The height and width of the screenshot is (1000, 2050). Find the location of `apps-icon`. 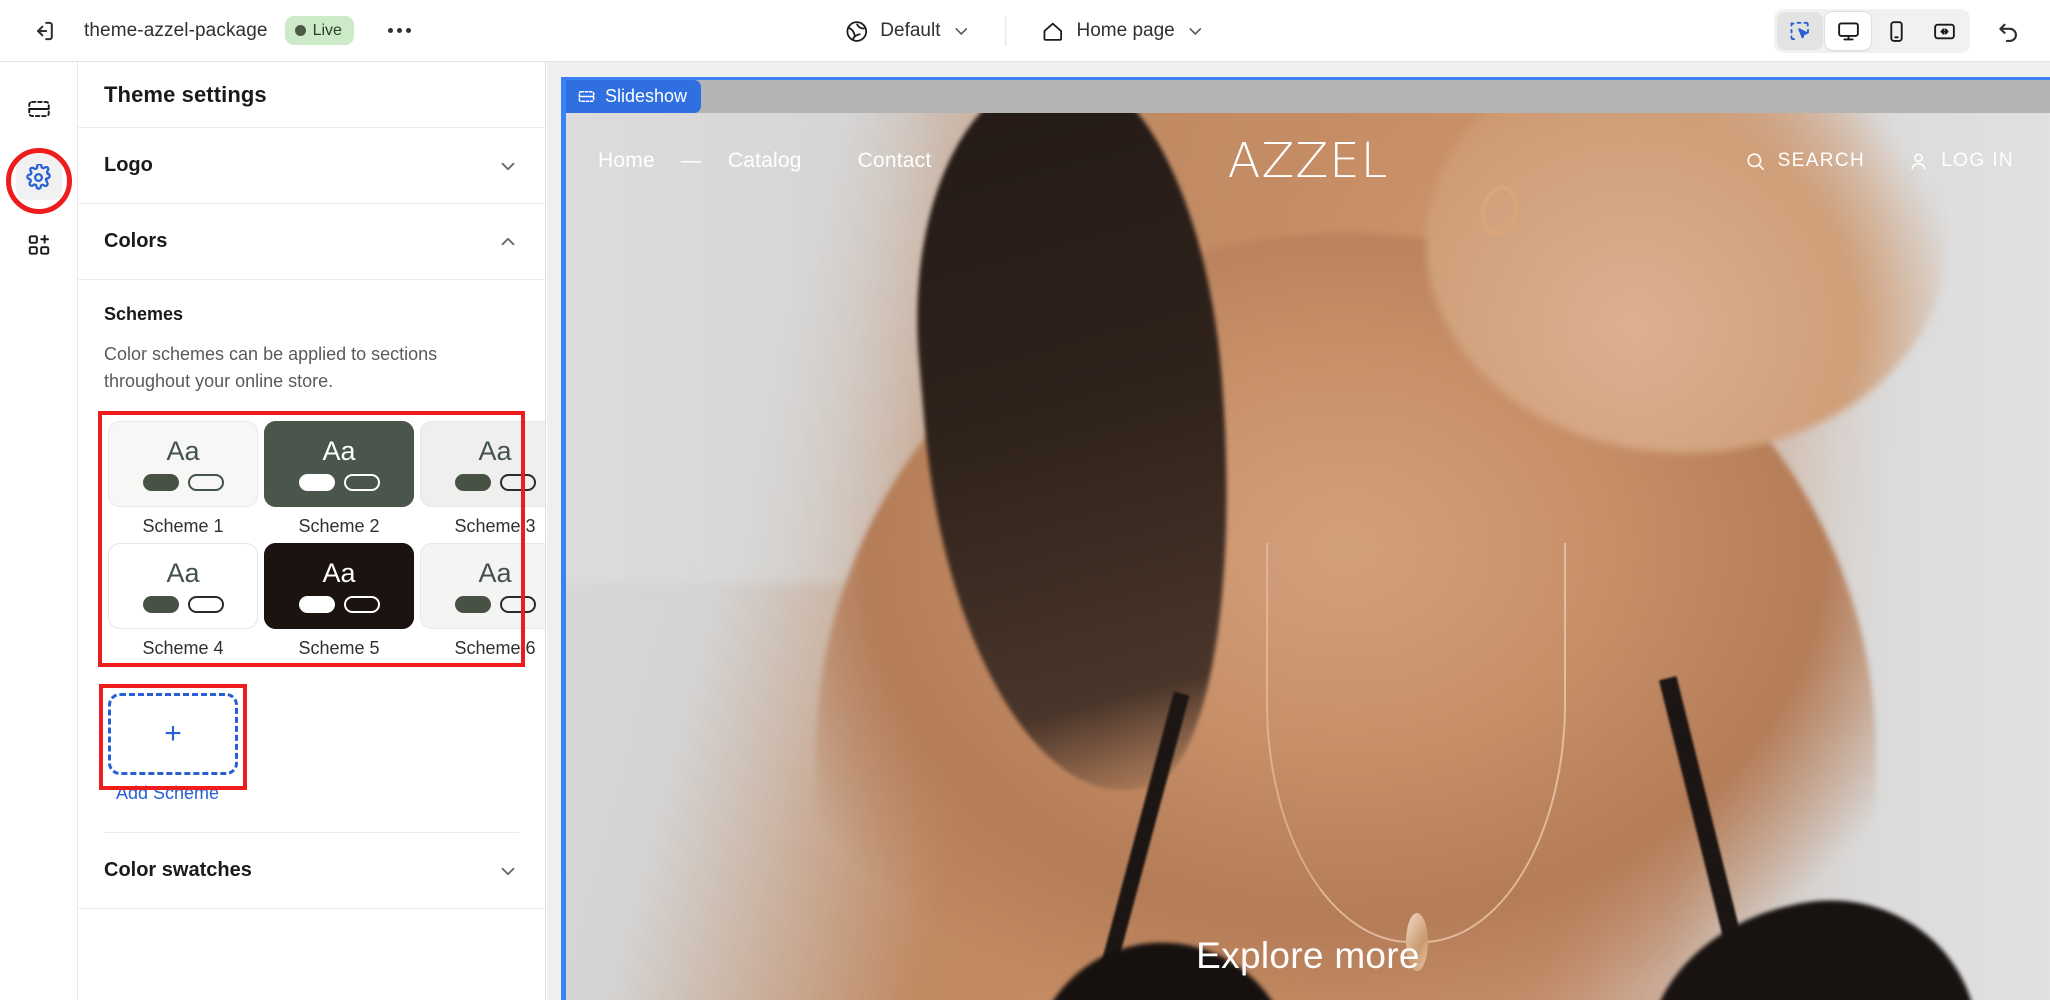

apps-icon is located at coordinates (39, 245).